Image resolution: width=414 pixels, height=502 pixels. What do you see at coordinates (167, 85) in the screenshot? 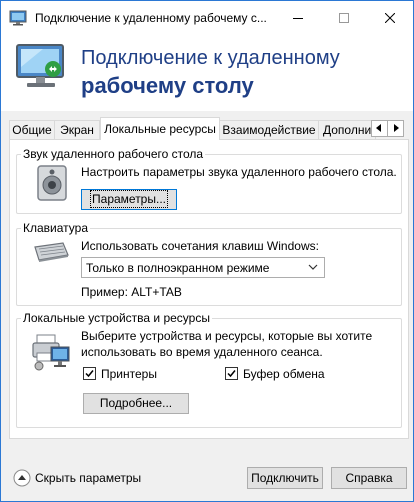
I see `header-title-line2: рабочему столу` at bounding box center [167, 85].